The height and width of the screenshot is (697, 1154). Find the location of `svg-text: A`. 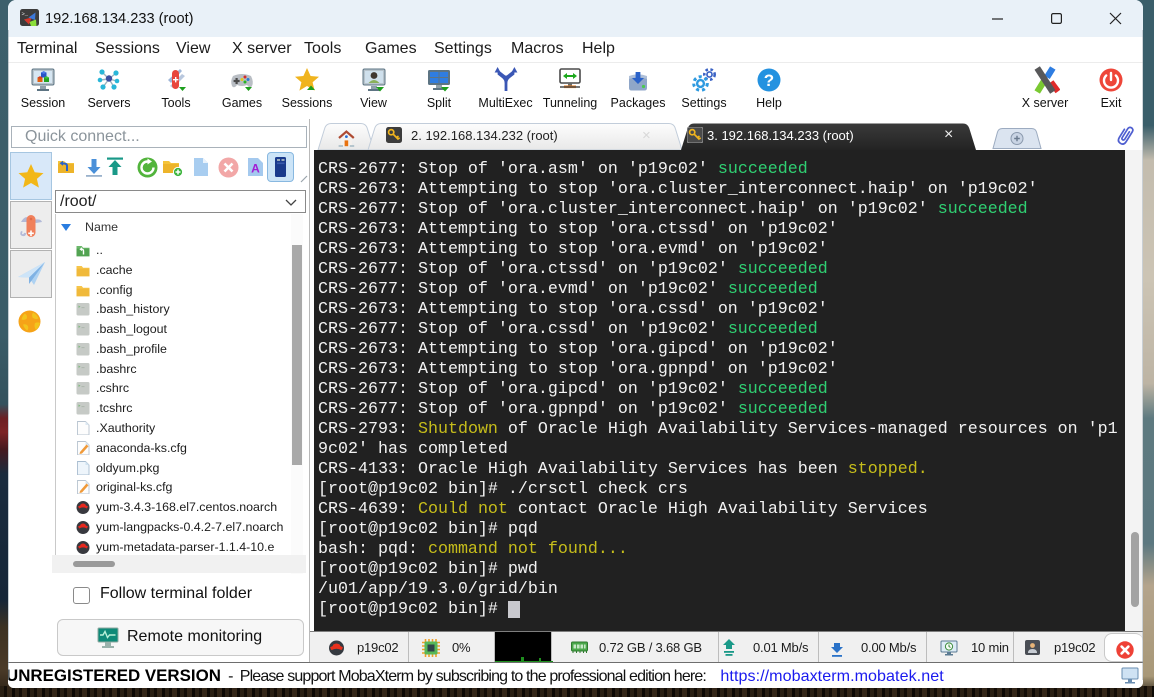

svg-text: A is located at coordinates (255, 169).